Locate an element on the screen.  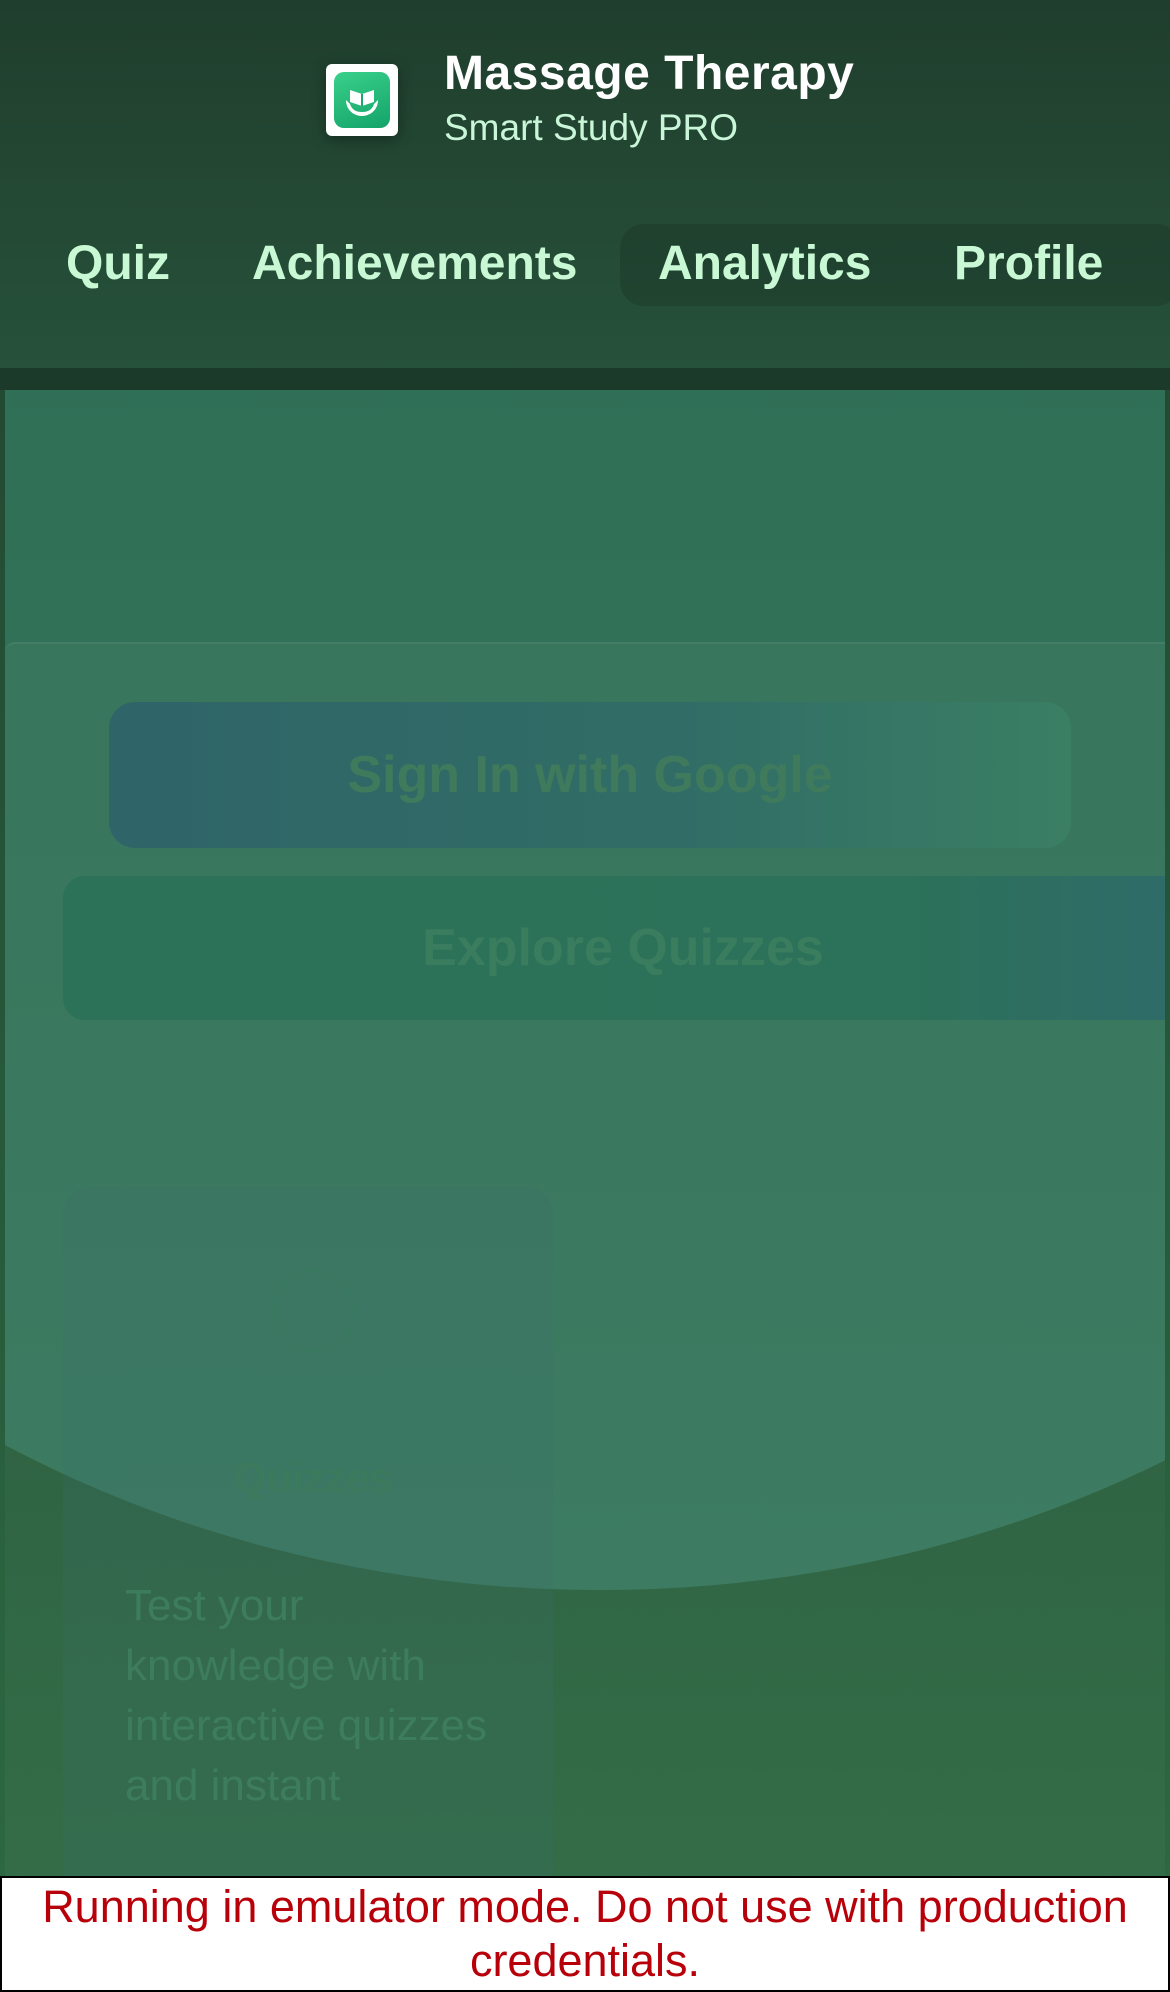
header-divider is located at coordinates (585, 379).